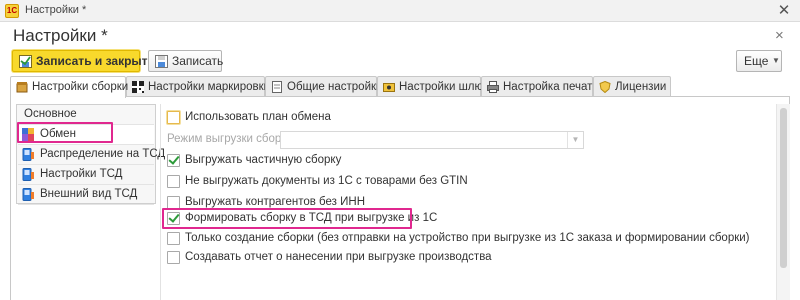  I want to click on sidebar-item-tsd-settings: Настройки ТСД, so click(86, 175).